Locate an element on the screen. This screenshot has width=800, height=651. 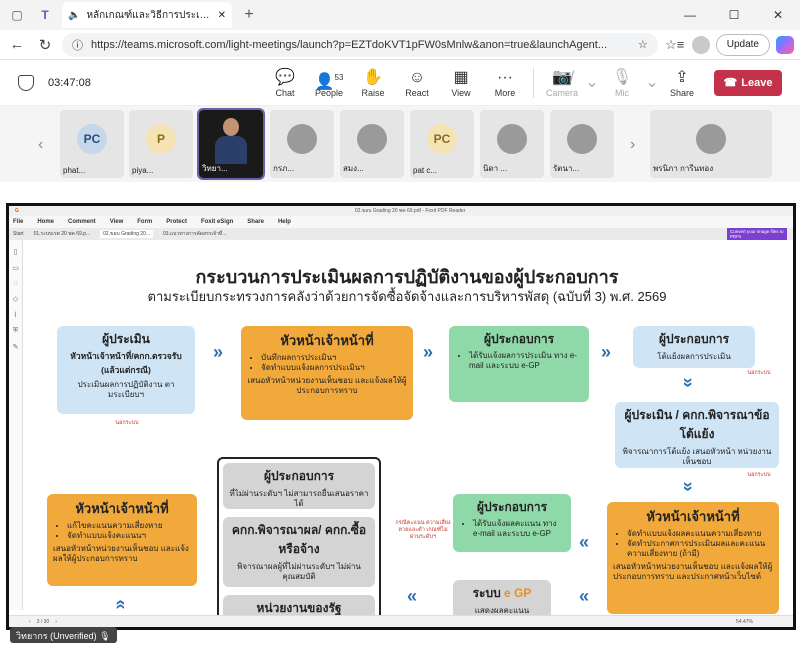
raise-hand-button: ✋ Raise is located at coordinates (373, 83).